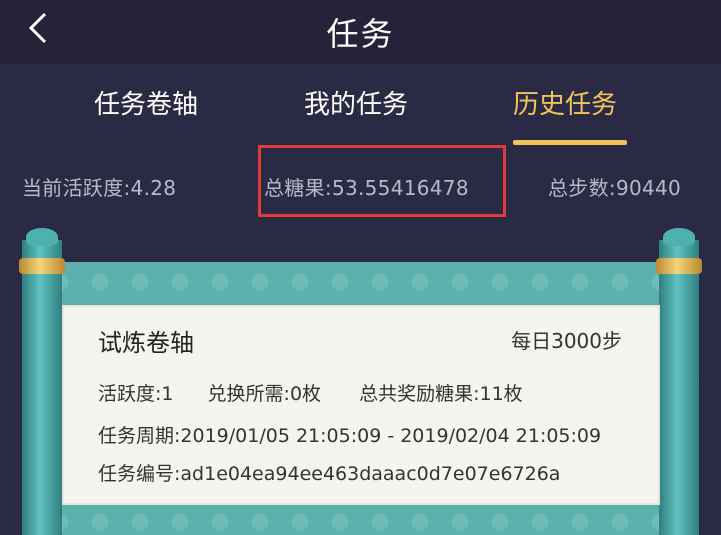 The height and width of the screenshot is (535, 721). I want to click on back-button, so click(38, 28).